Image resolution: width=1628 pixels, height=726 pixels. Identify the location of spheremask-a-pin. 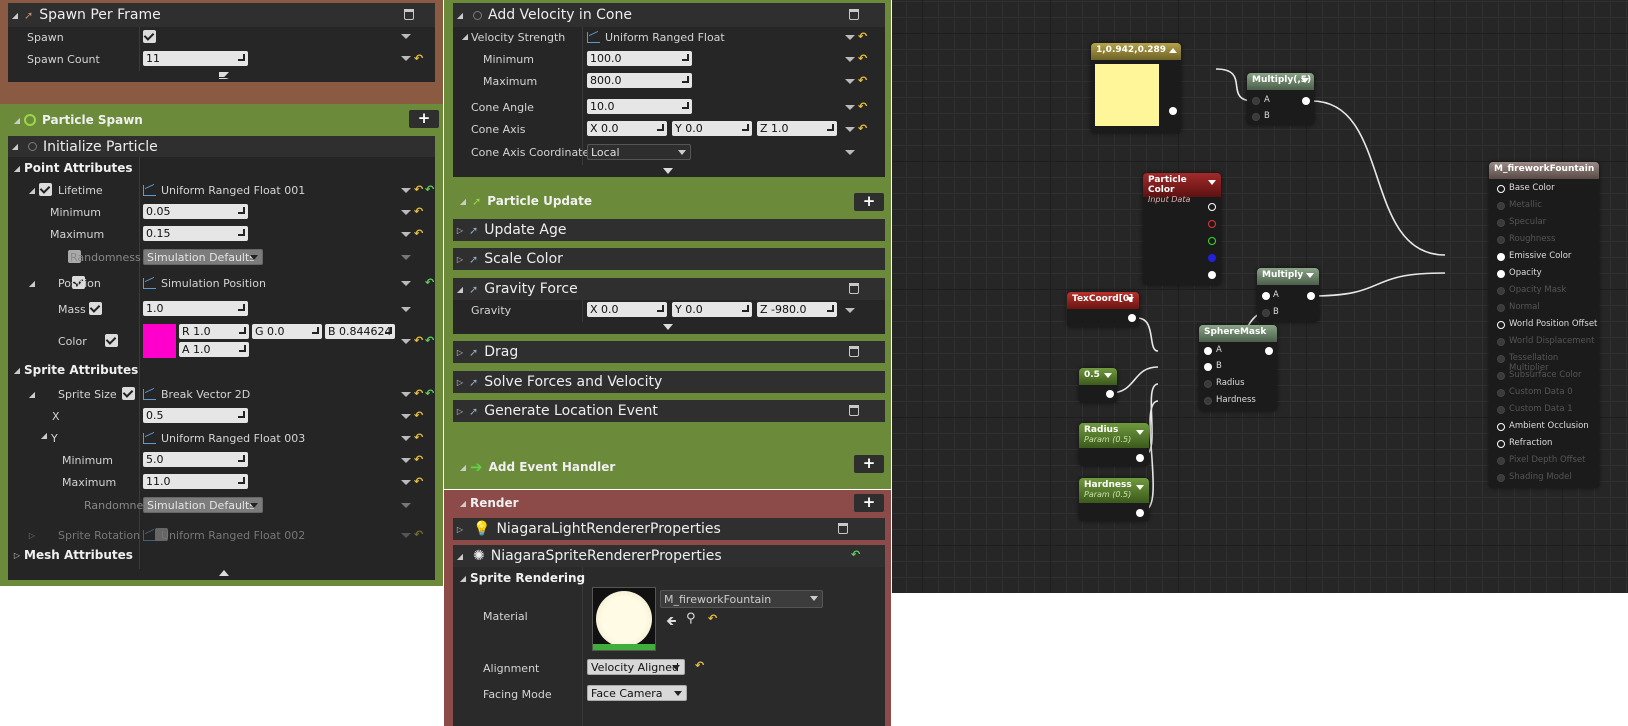
(1208, 351).